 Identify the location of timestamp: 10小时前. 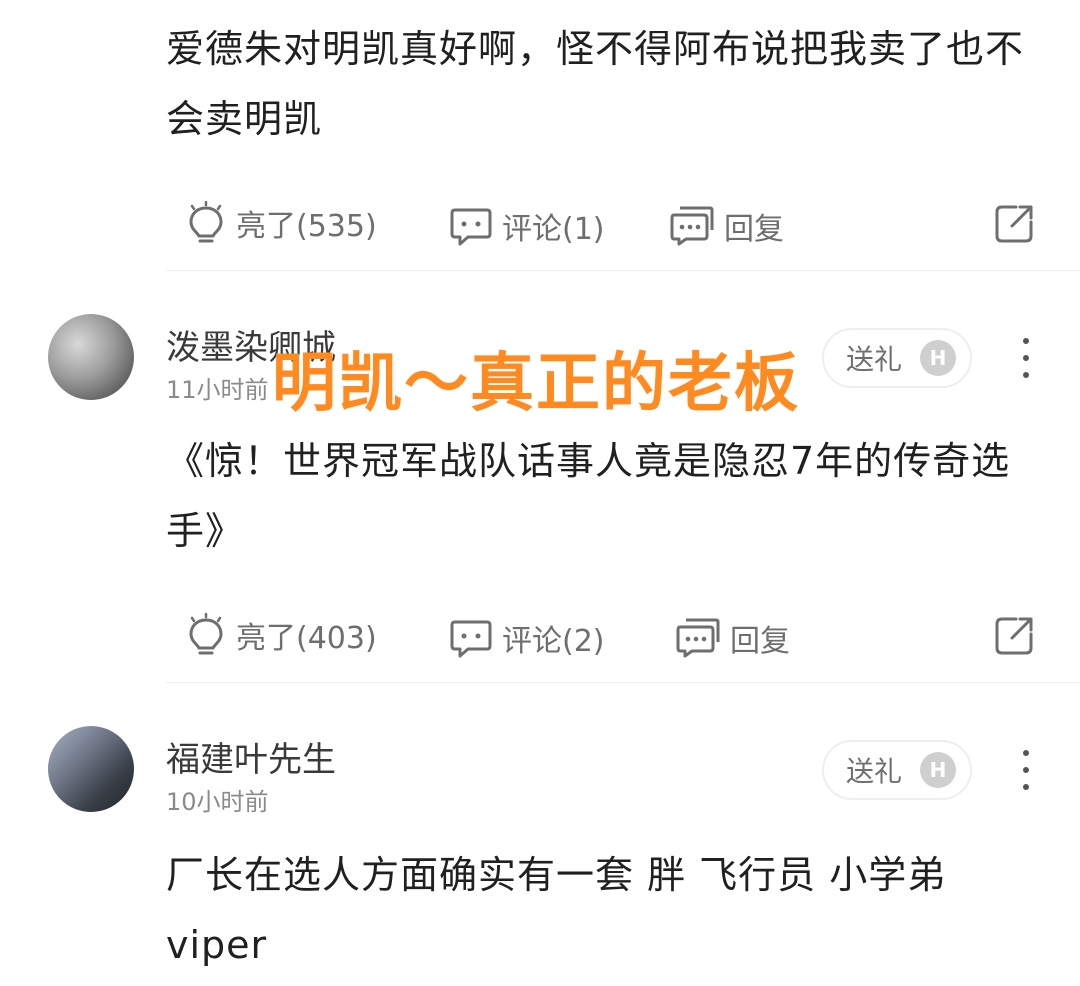
(217, 802).